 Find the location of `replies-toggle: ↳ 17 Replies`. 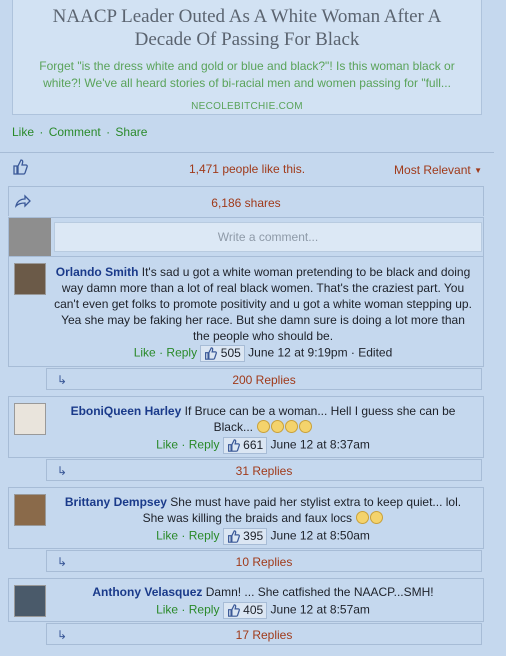

replies-toggle: ↳ 17 Replies is located at coordinates (264, 634).